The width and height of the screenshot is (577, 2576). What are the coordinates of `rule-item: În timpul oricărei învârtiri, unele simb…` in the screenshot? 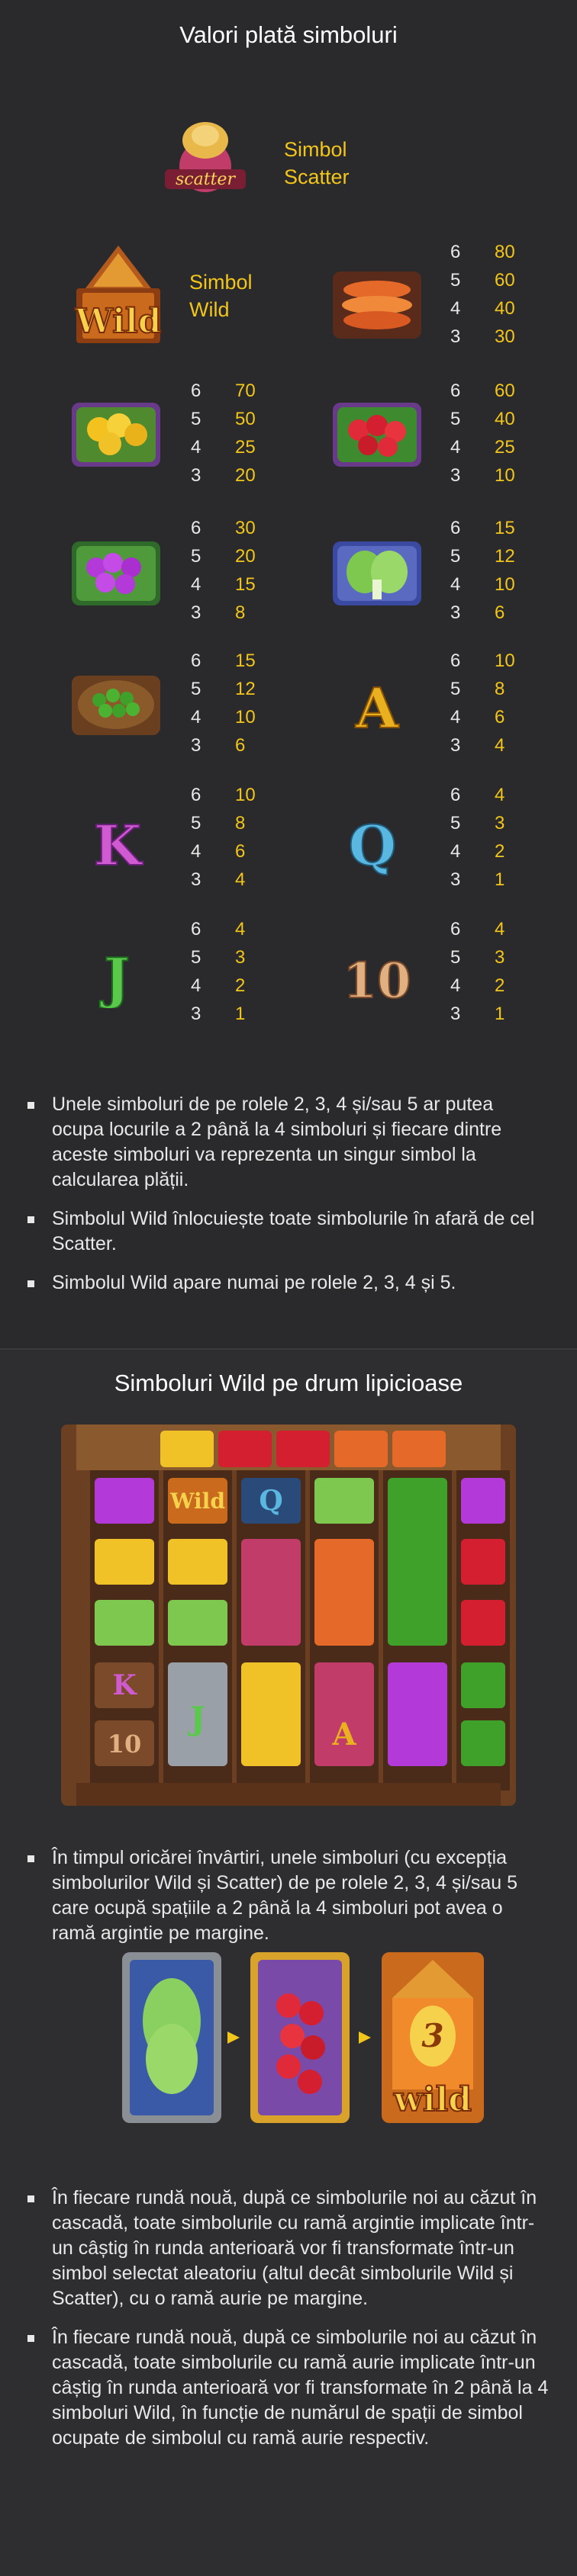 It's located at (286, 1895).